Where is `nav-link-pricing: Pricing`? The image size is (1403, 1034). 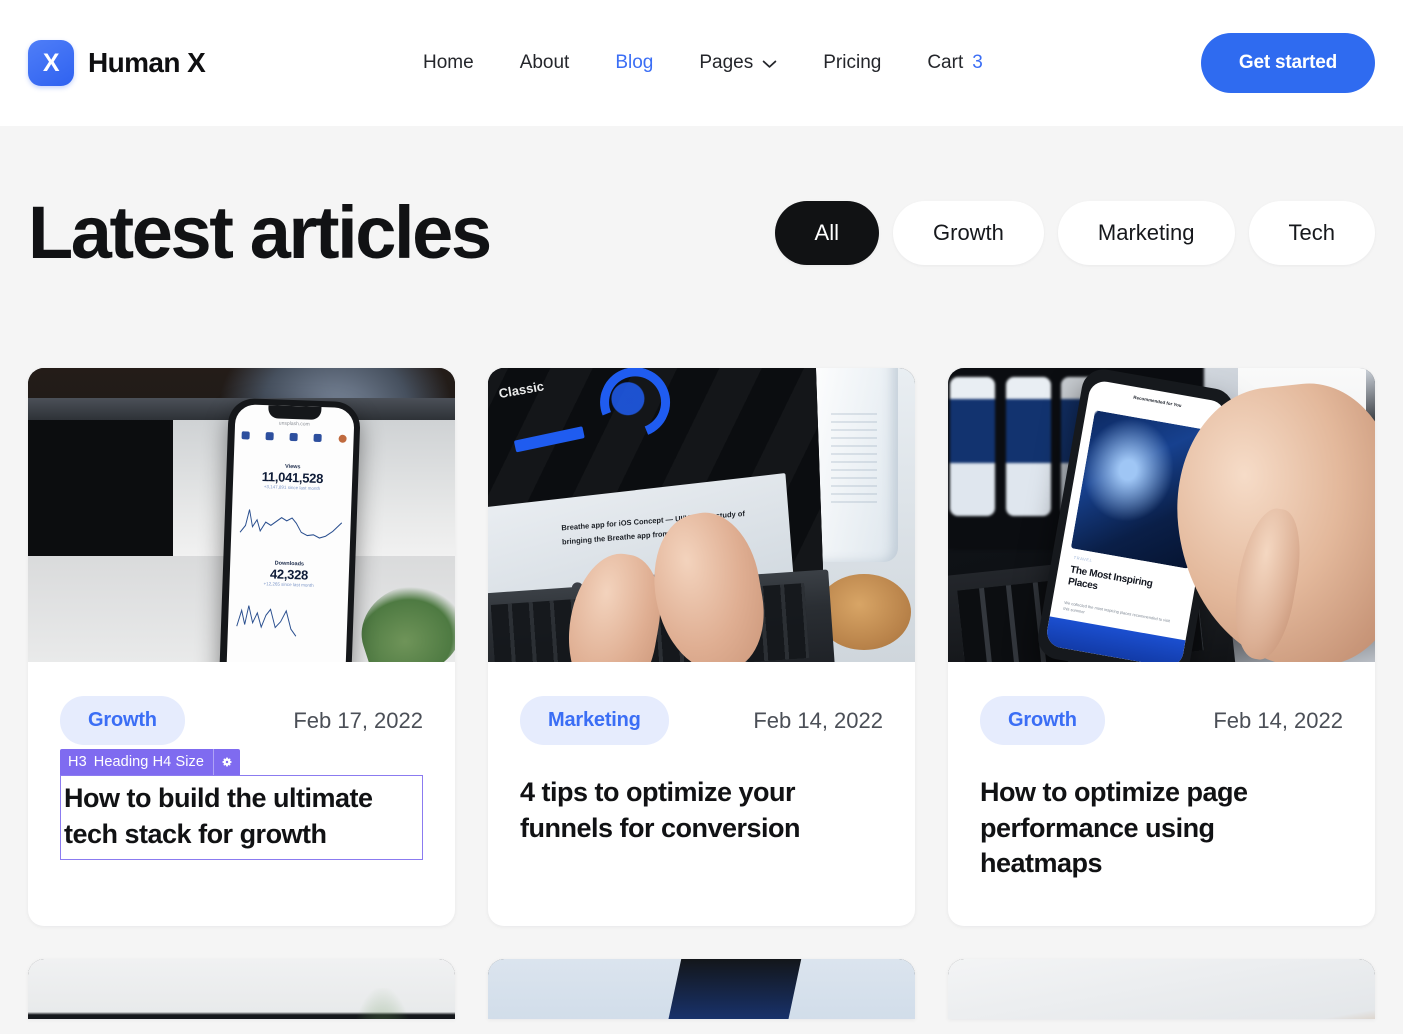
nav-link-pricing: Pricing is located at coordinates (852, 63).